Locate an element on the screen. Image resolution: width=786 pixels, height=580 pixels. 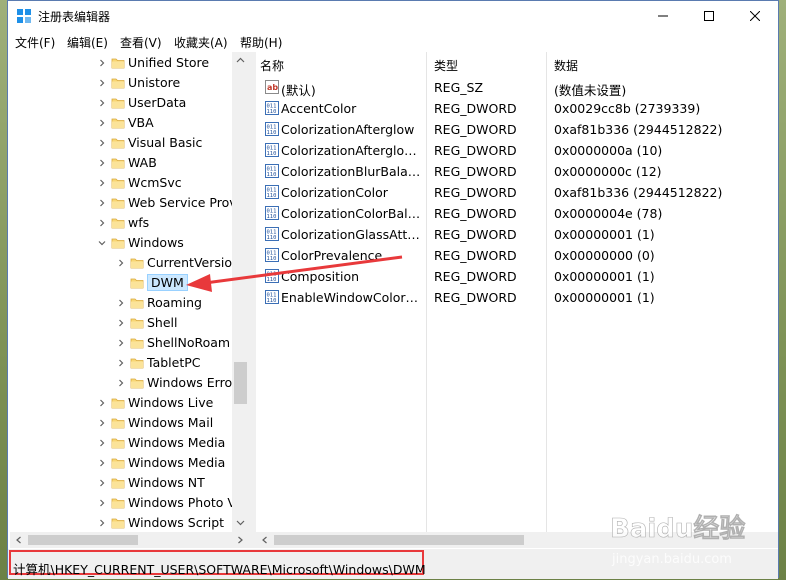
column-header-type: 类型 is located at coordinates (490, 64).